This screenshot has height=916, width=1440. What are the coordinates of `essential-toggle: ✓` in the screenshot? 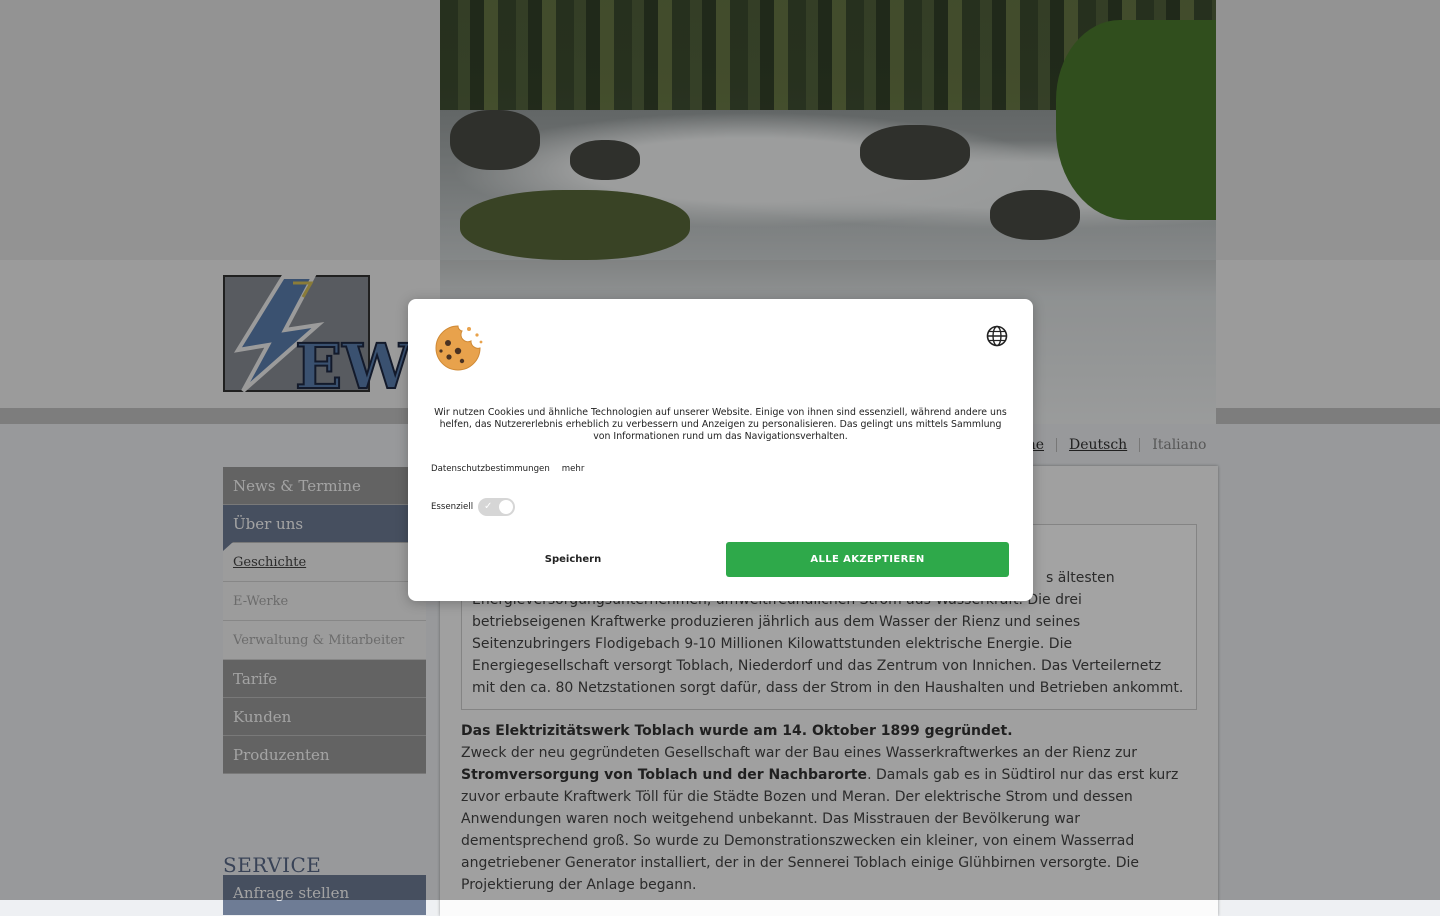 It's located at (496, 507).